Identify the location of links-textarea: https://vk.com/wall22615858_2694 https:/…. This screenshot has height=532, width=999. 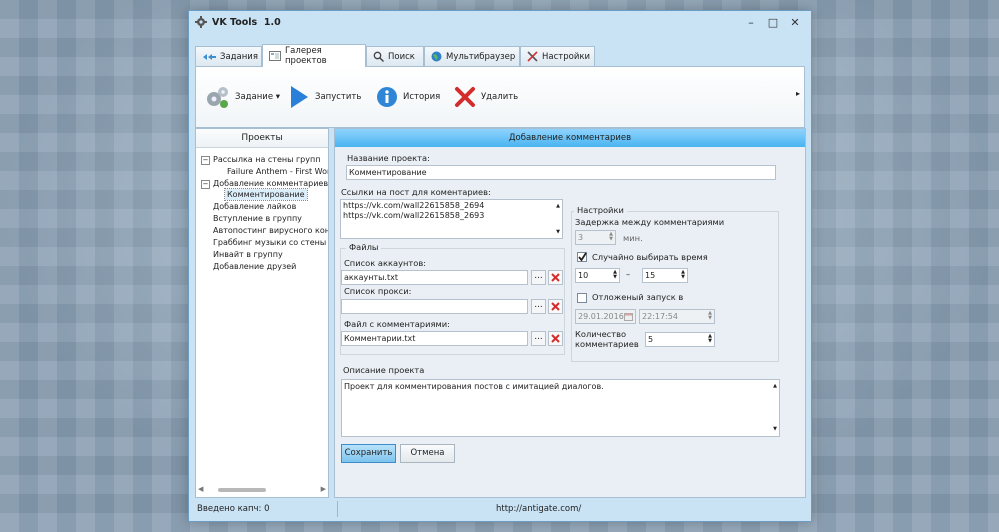
(451, 219).